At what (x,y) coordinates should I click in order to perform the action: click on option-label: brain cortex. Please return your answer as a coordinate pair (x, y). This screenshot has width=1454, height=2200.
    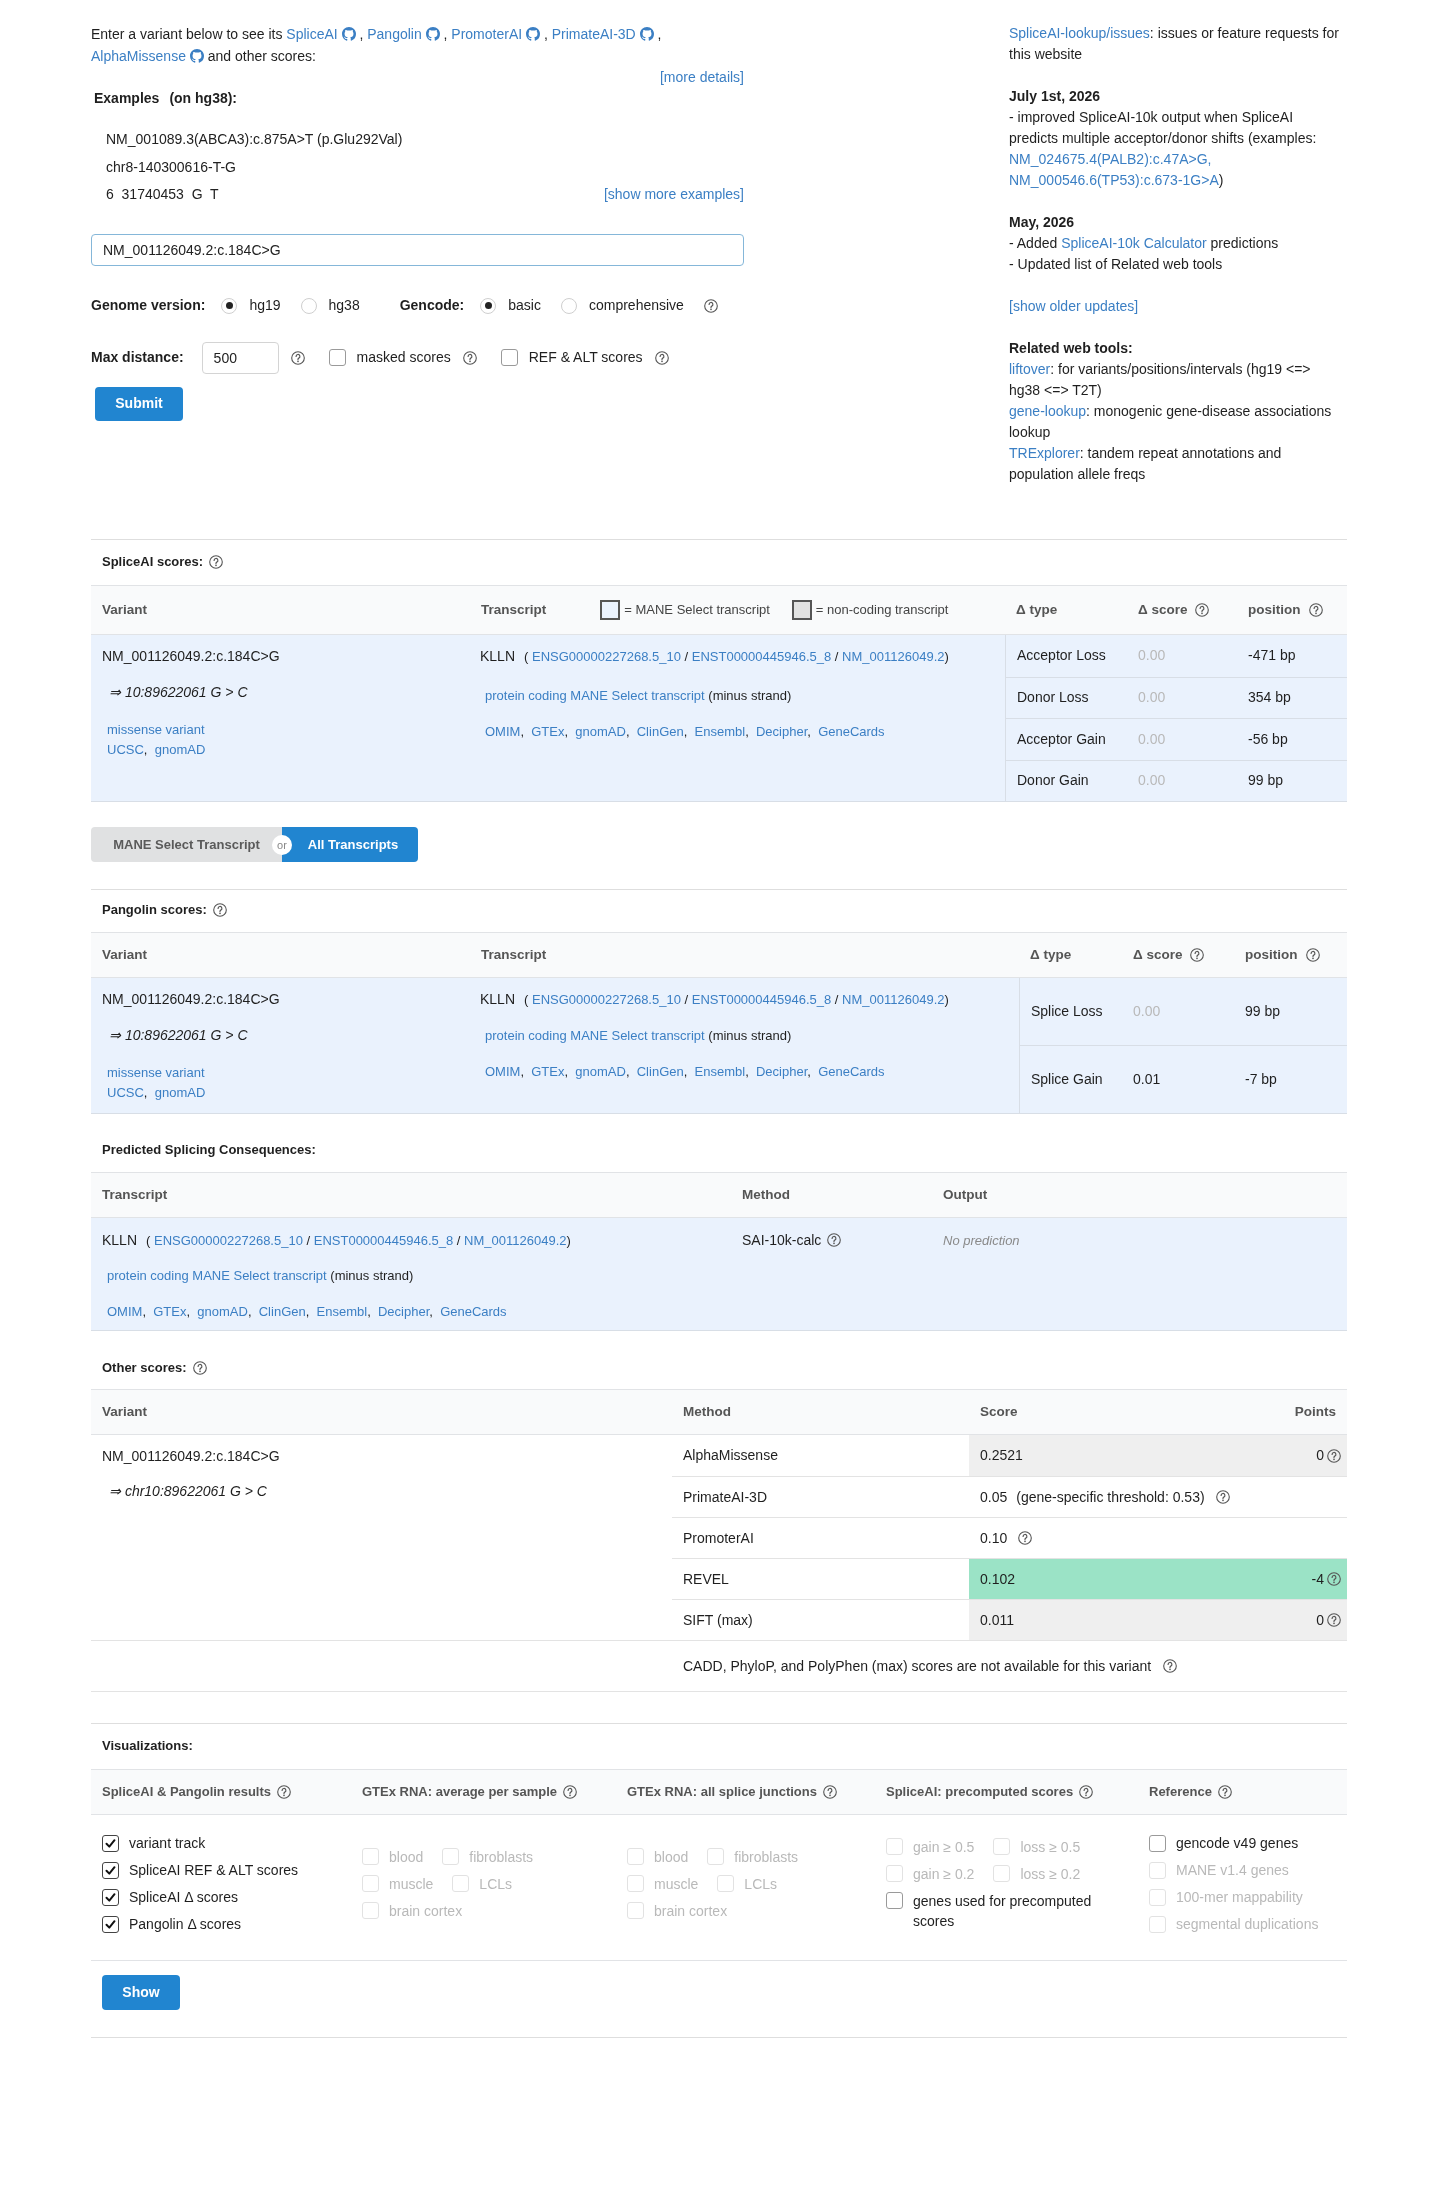
    Looking at the image, I should click on (691, 1911).